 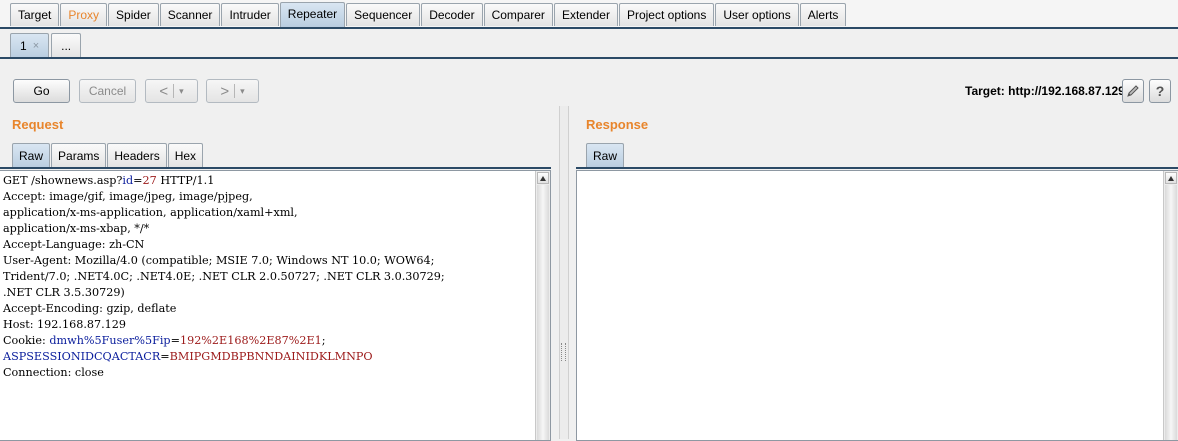 What do you see at coordinates (90, 308) in the screenshot?
I see `request-text: Accept-Encoding: gzip, deflate` at bounding box center [90, 308].